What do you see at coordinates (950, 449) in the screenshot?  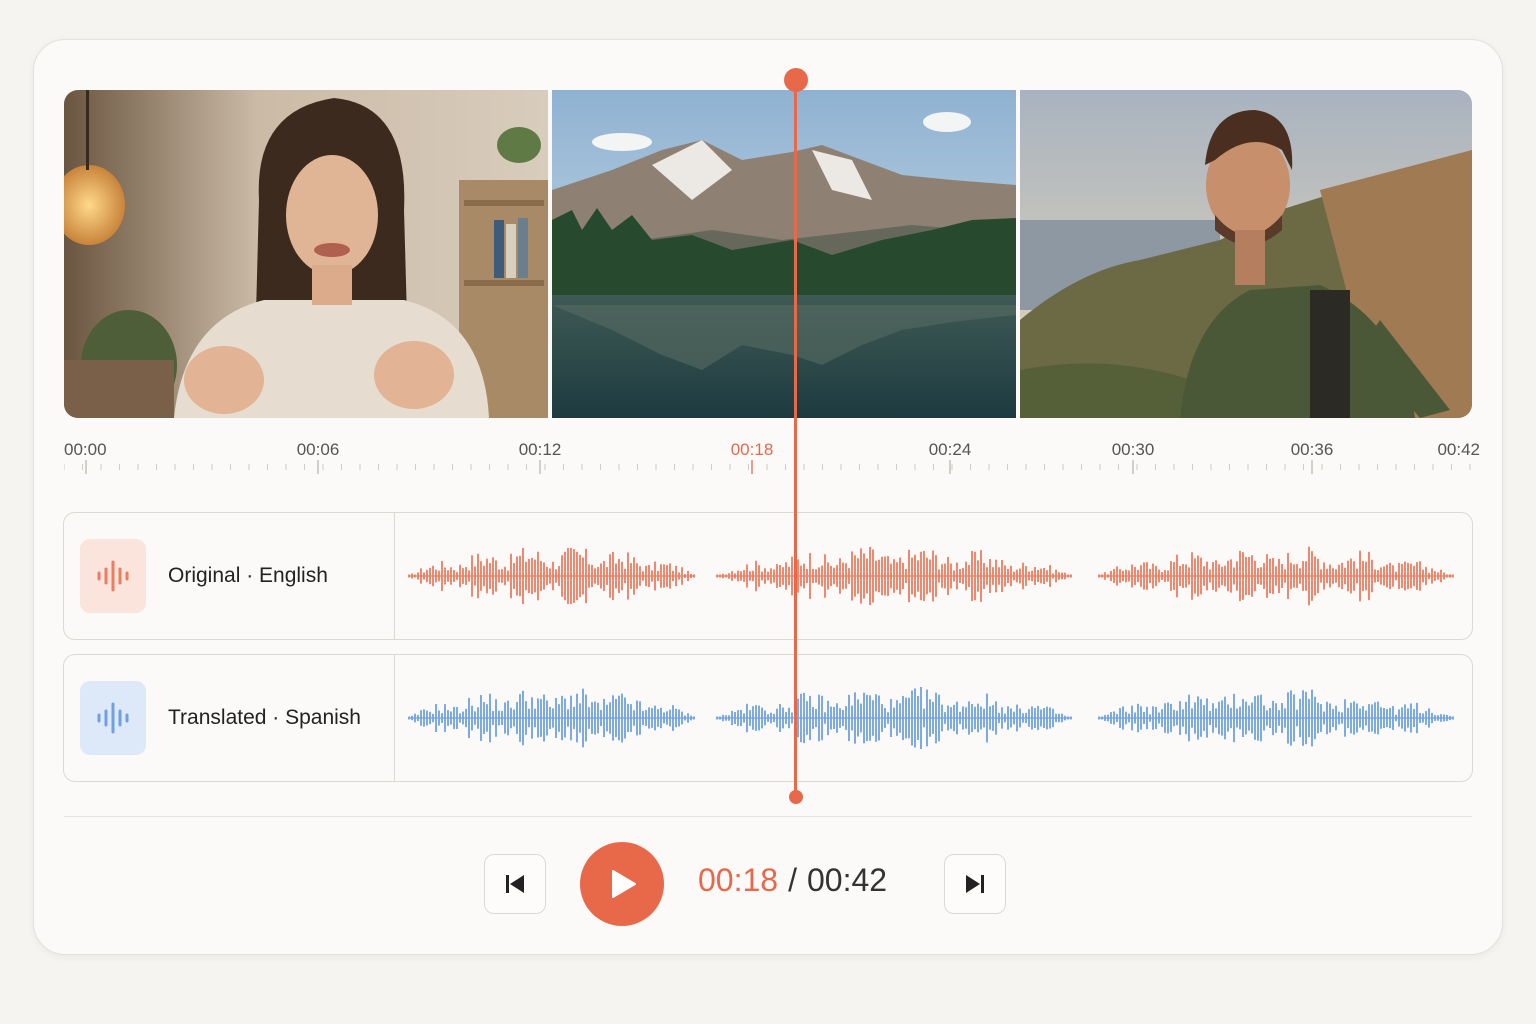 I see `tick-label: 00:24` at bounding box center [950, 449].